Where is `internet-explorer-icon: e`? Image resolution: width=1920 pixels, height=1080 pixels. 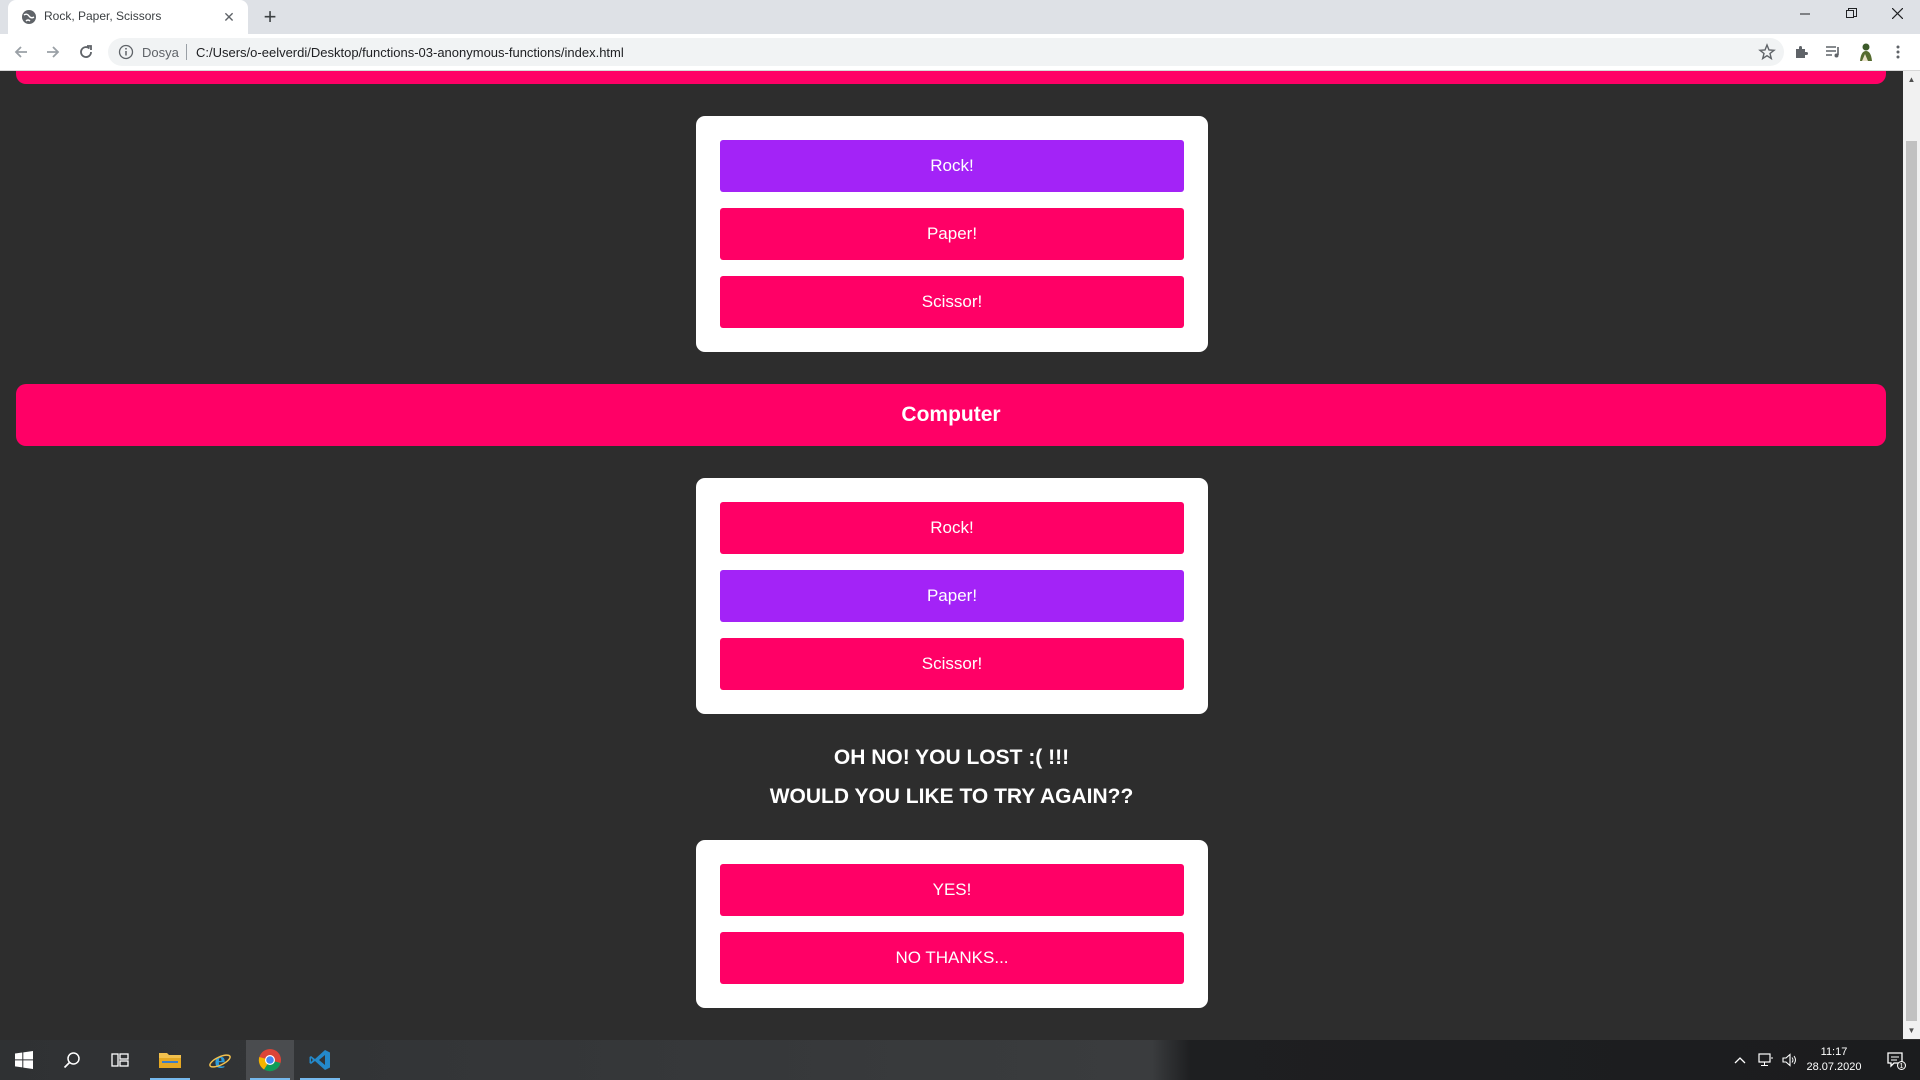 internet-explorer-icon: e is located at coordinates (220, 1060).